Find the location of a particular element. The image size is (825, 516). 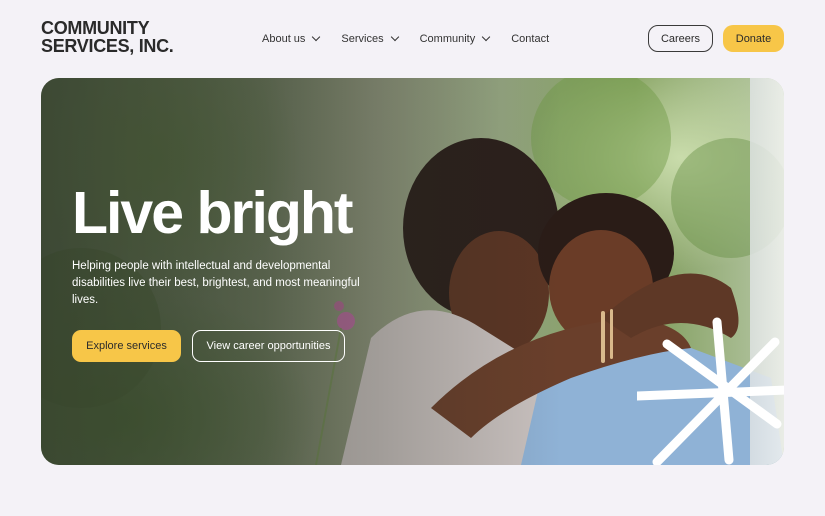

sparkle-icon is located at coordinates (710, 391).